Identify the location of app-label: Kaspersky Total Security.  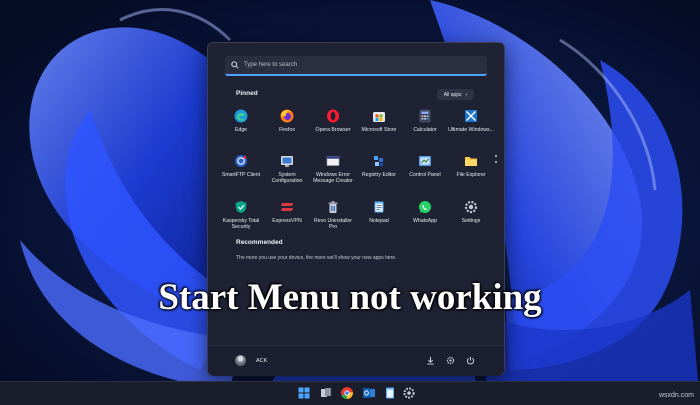
(241, 224).